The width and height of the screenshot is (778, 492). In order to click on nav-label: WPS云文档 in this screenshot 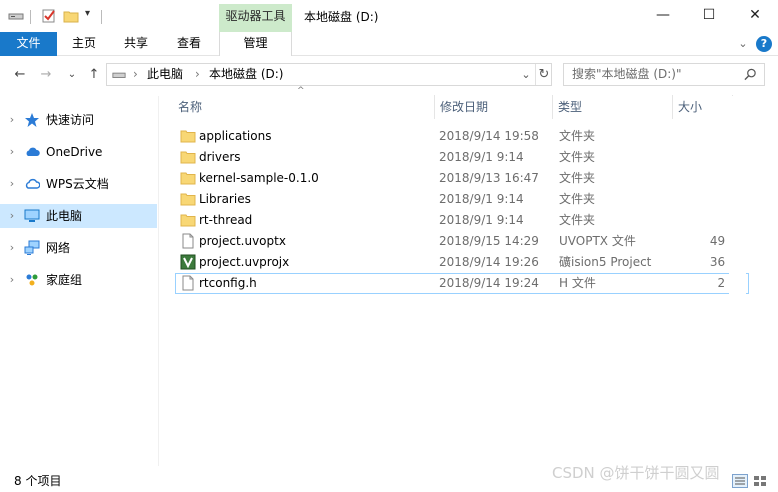, I will do `click(77, 184)`.